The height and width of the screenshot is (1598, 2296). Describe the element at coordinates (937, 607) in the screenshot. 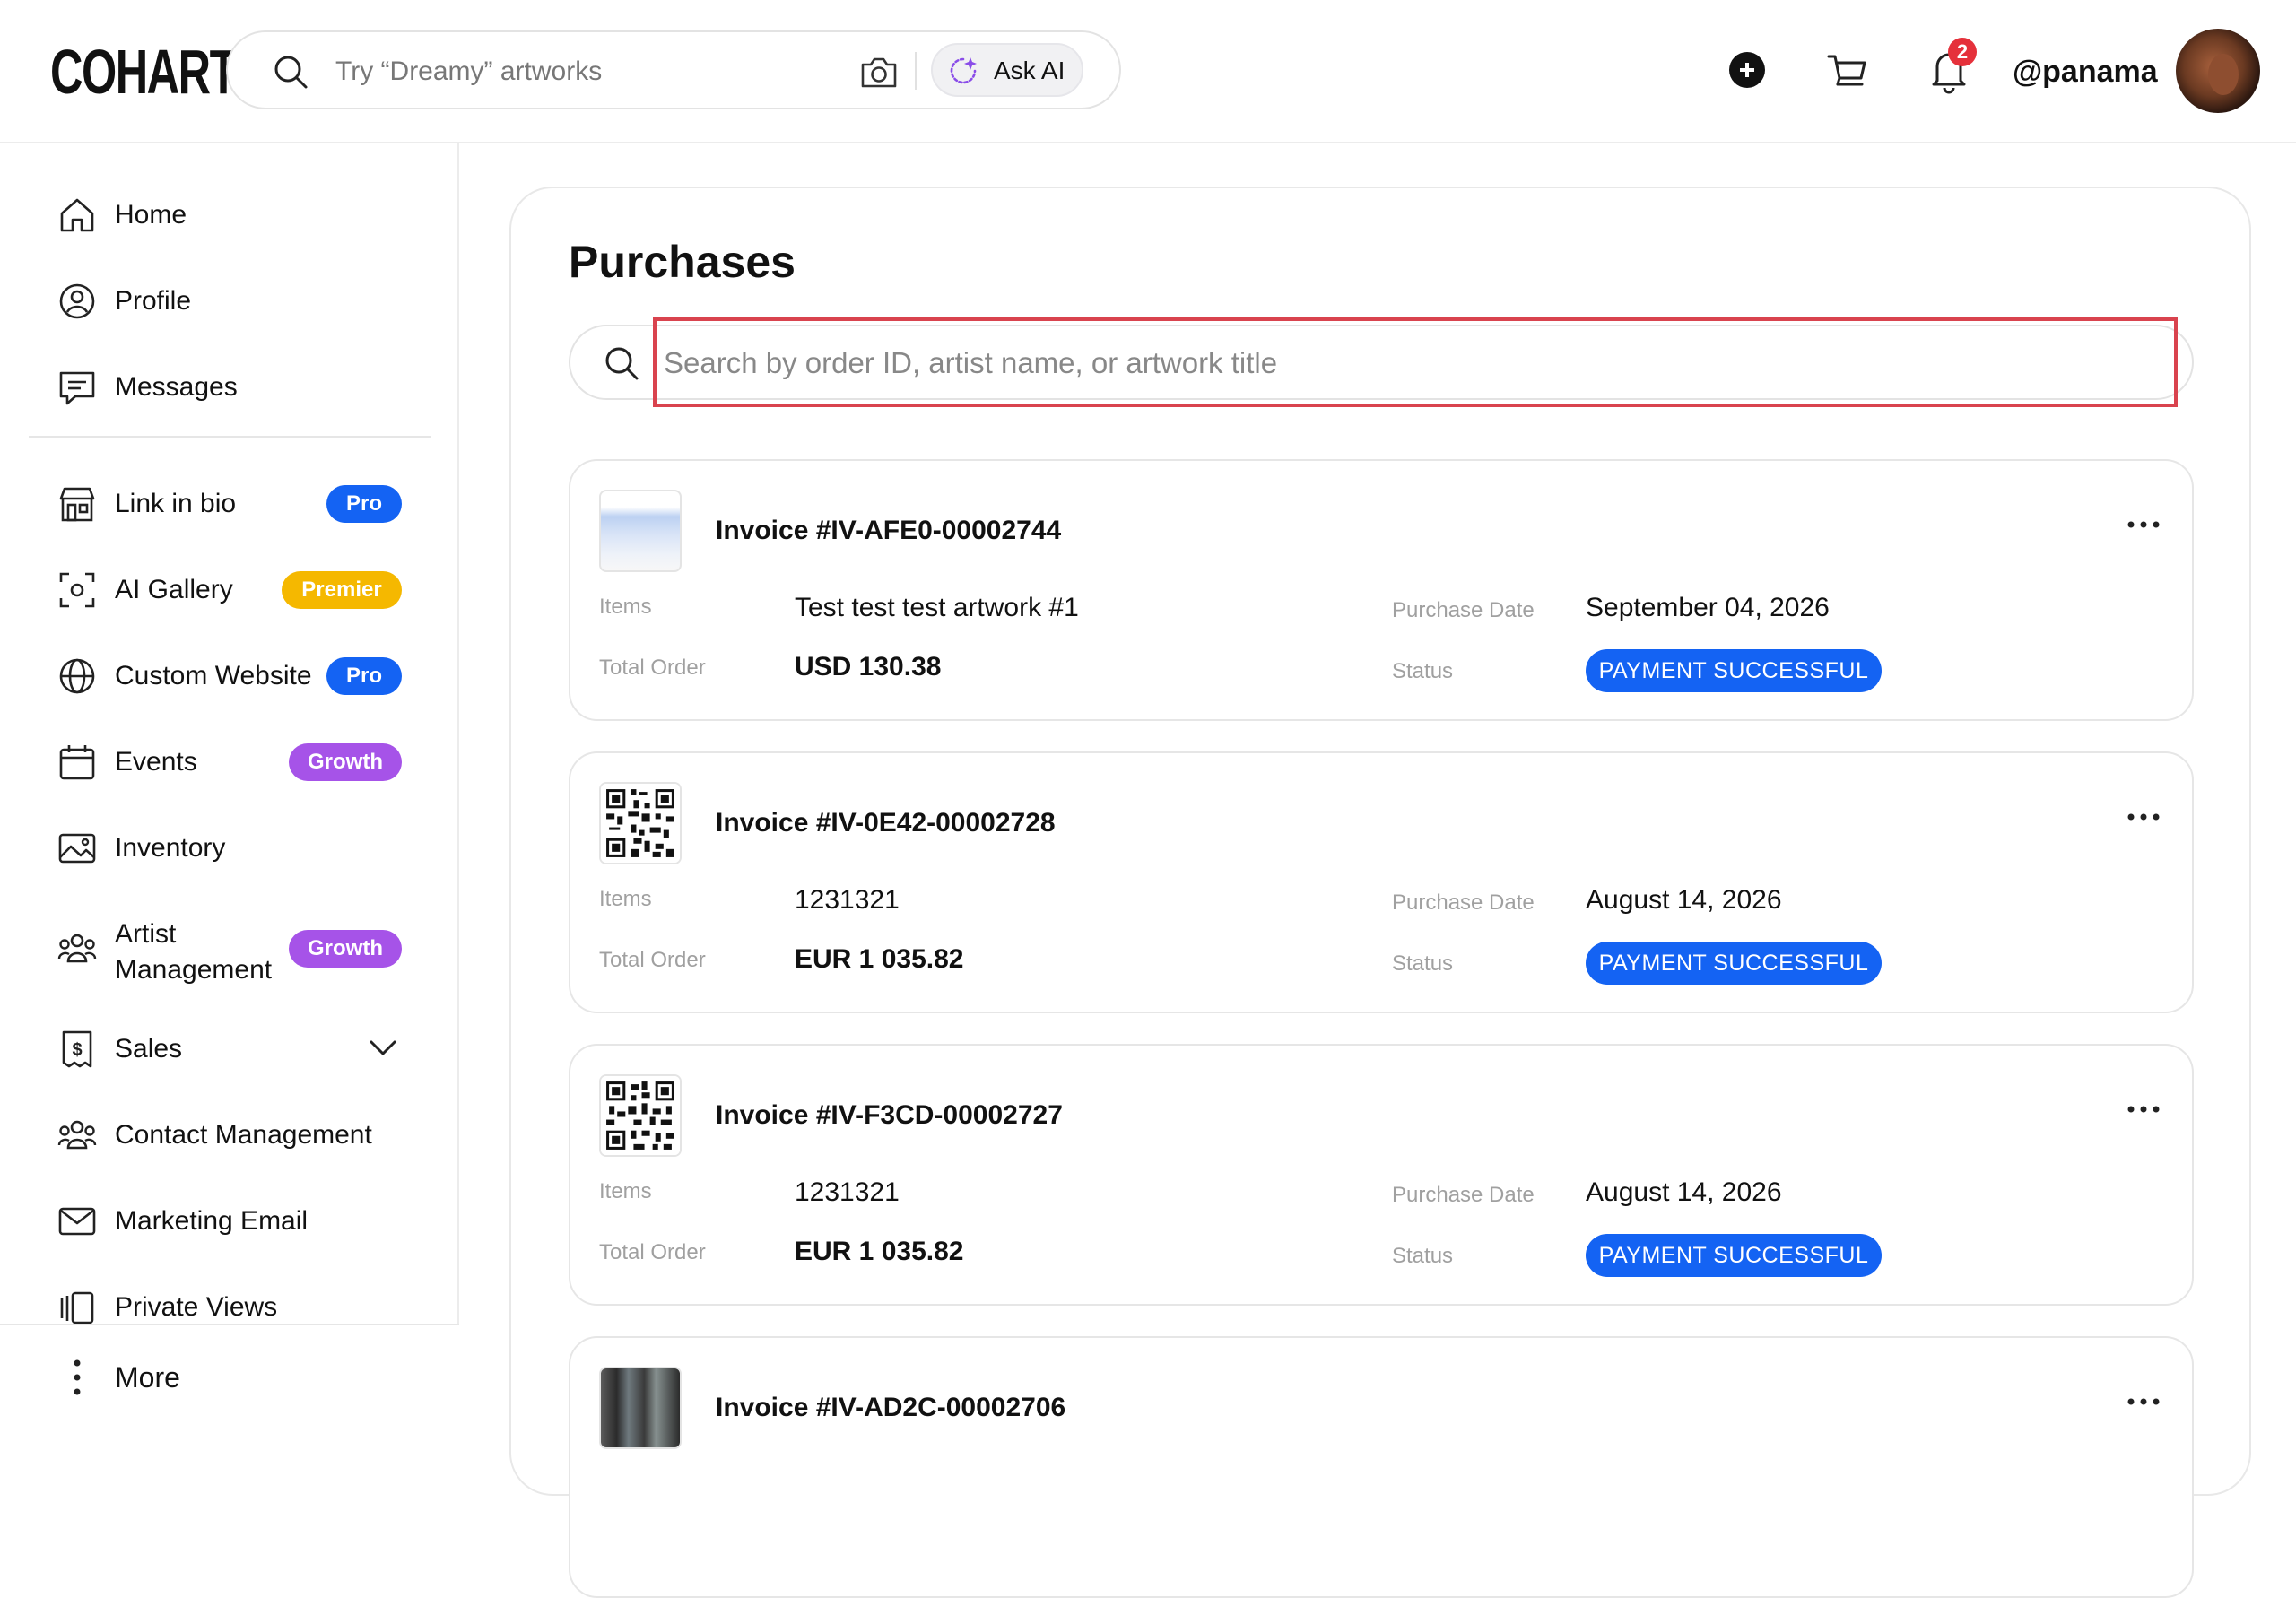

I see `items-value: Test test test artwork #1` at that location.